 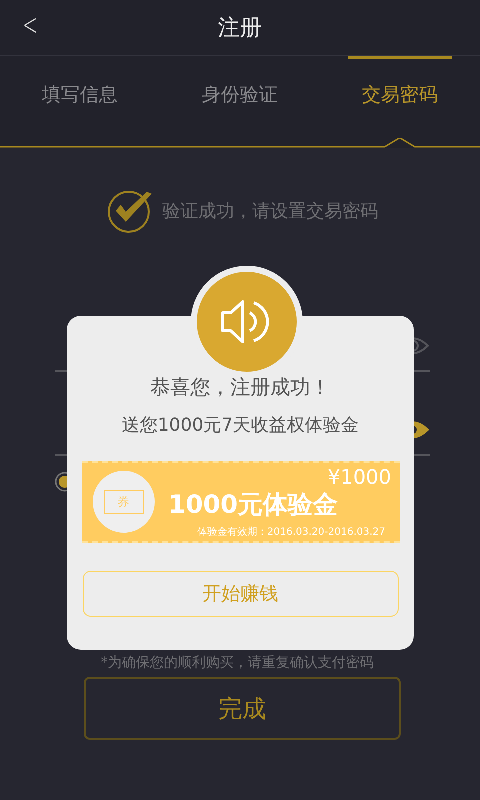 I want to click on ticket-icon: 券, so click(x=124, y=502).